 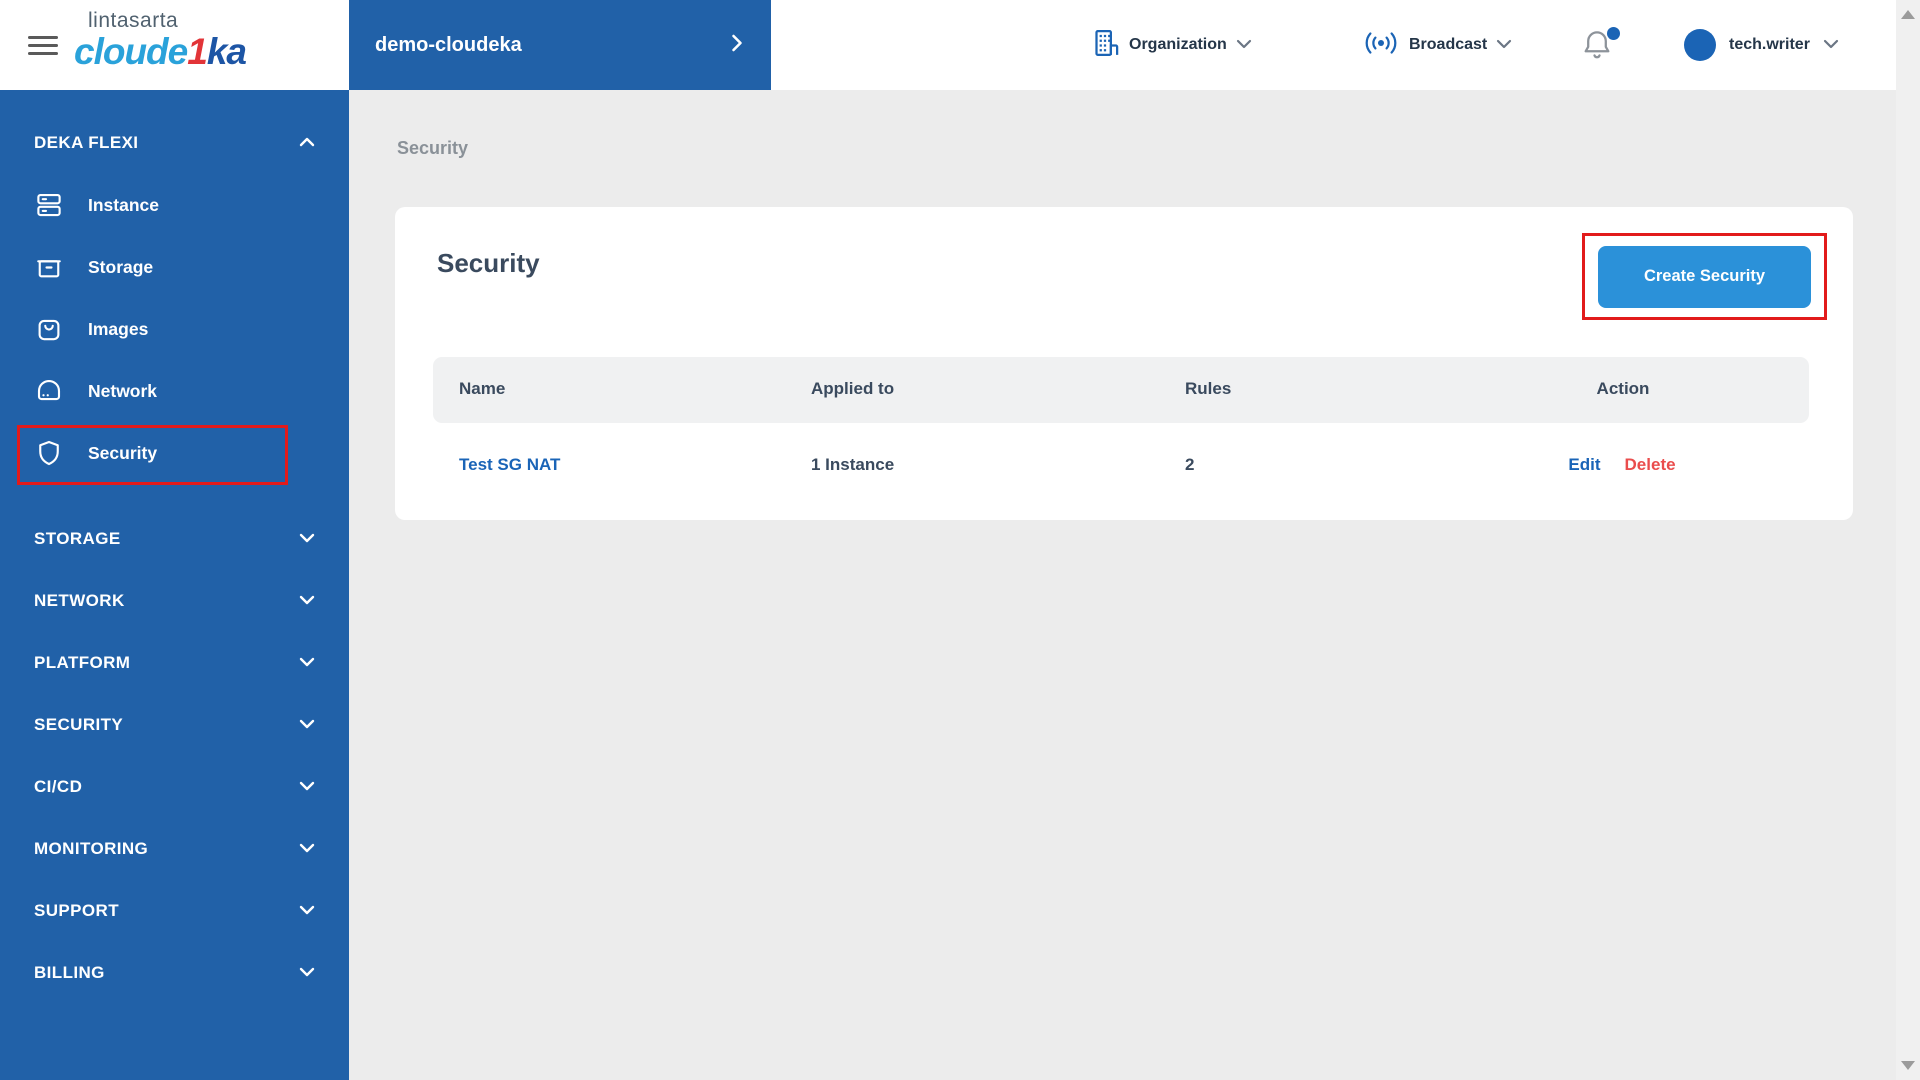 What do you see at coordinates (174, 849) in the screenshot?
I see `sidebar-section-monitoring: MONITORING` at bounding box center [174, 849].